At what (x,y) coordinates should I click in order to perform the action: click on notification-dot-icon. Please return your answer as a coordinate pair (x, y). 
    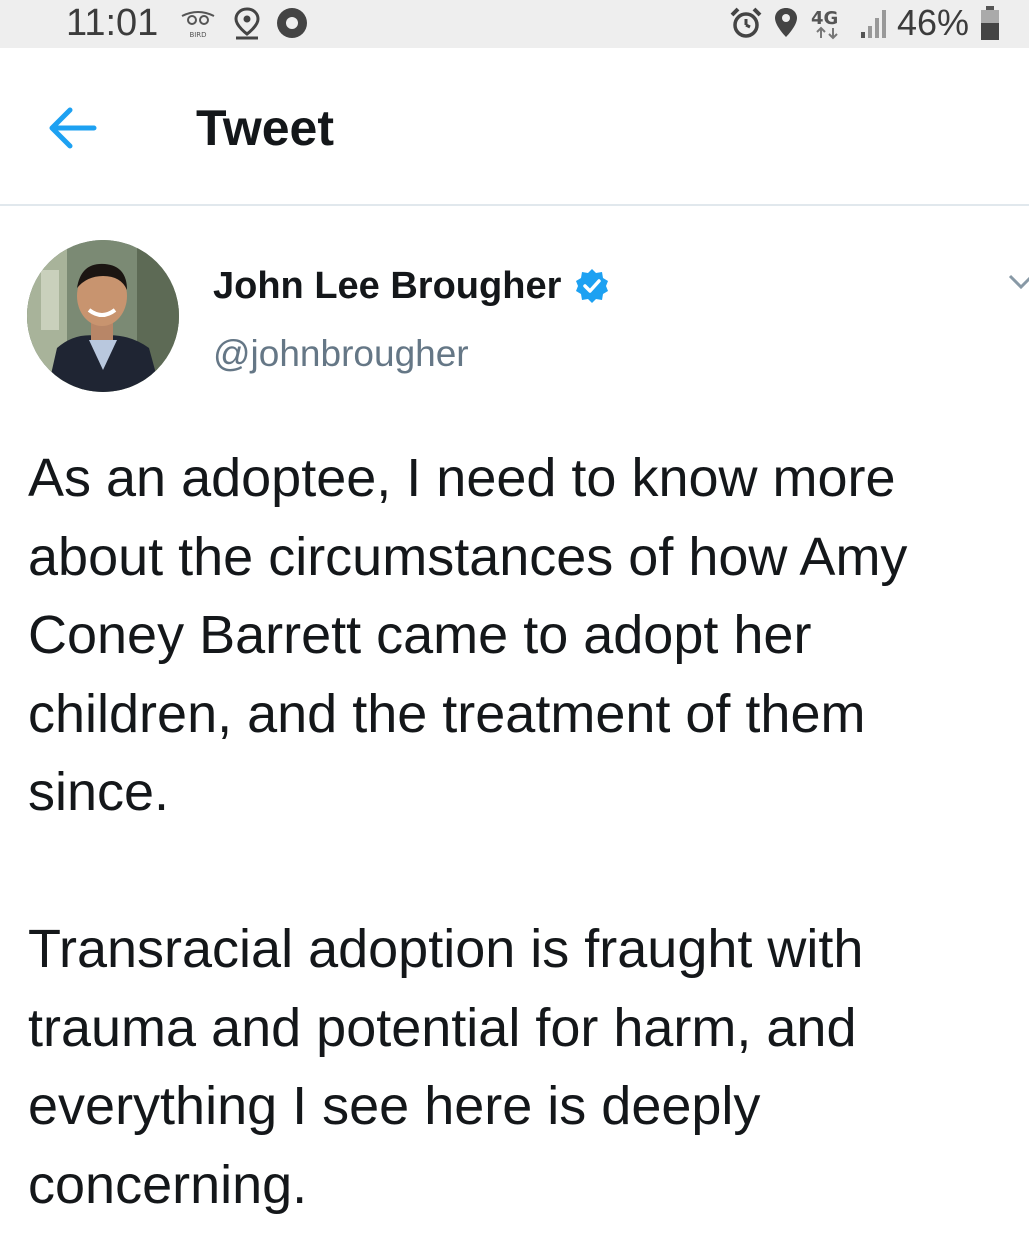
    Looking at the image, I should click on (292, 23).